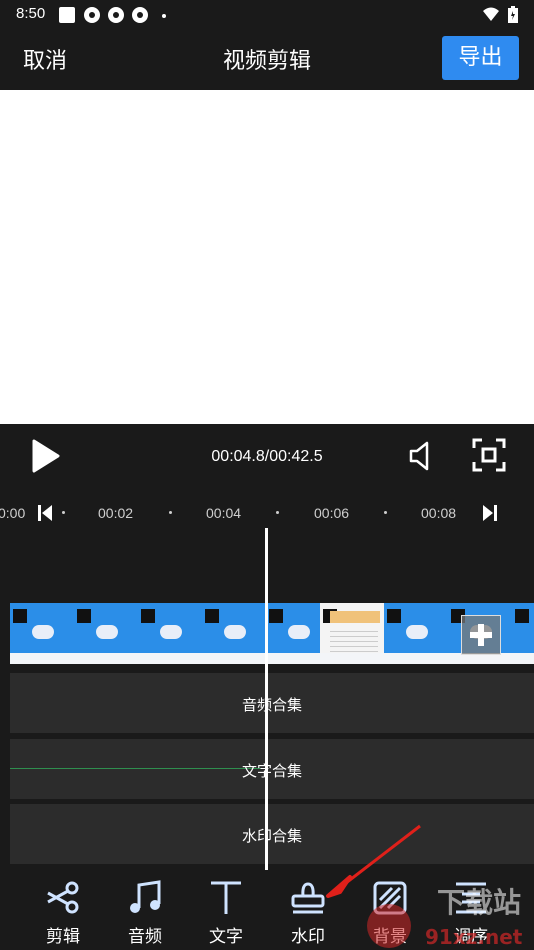 The image size is (534, 950). I want to click on tool-cut: 剪辑, so click(63, 910).